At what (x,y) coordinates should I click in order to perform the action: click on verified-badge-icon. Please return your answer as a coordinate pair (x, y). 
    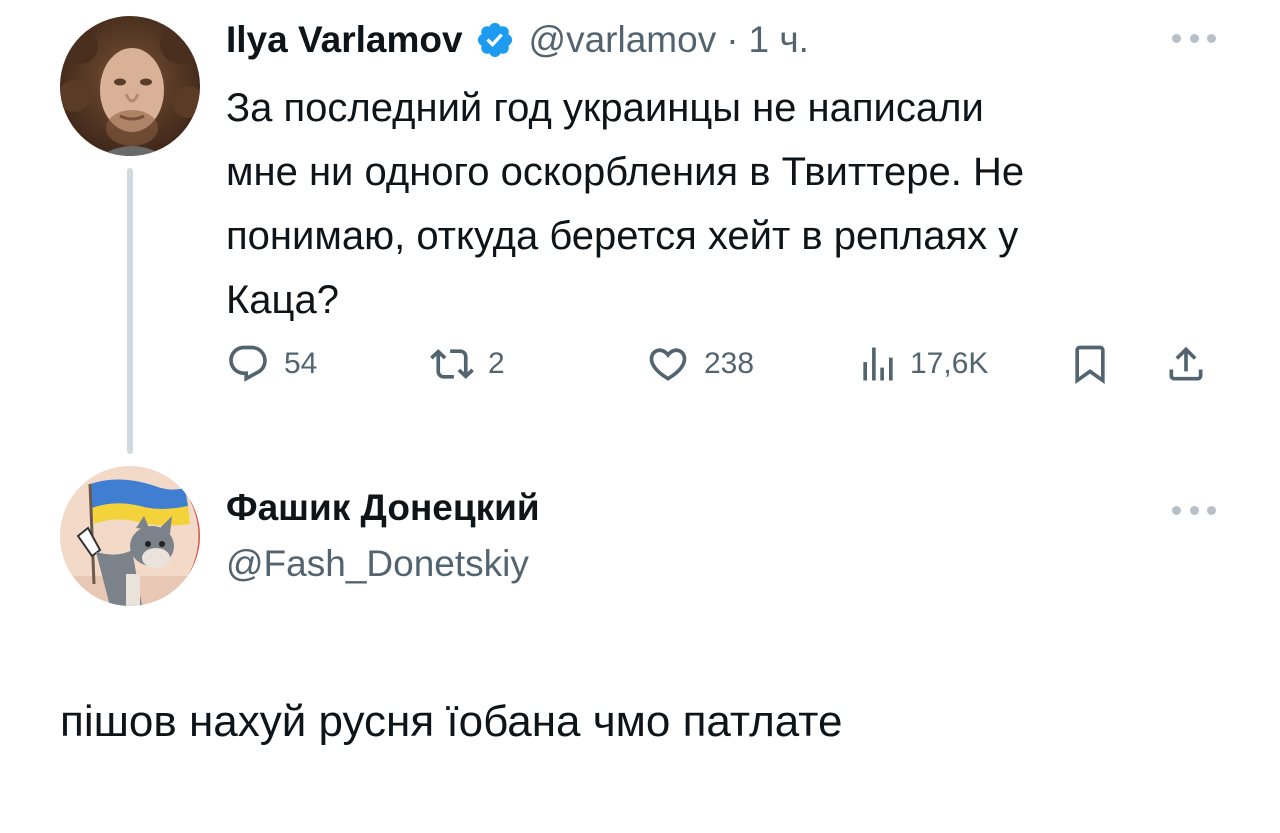
    Looking at the image, I should click on (495, 40).